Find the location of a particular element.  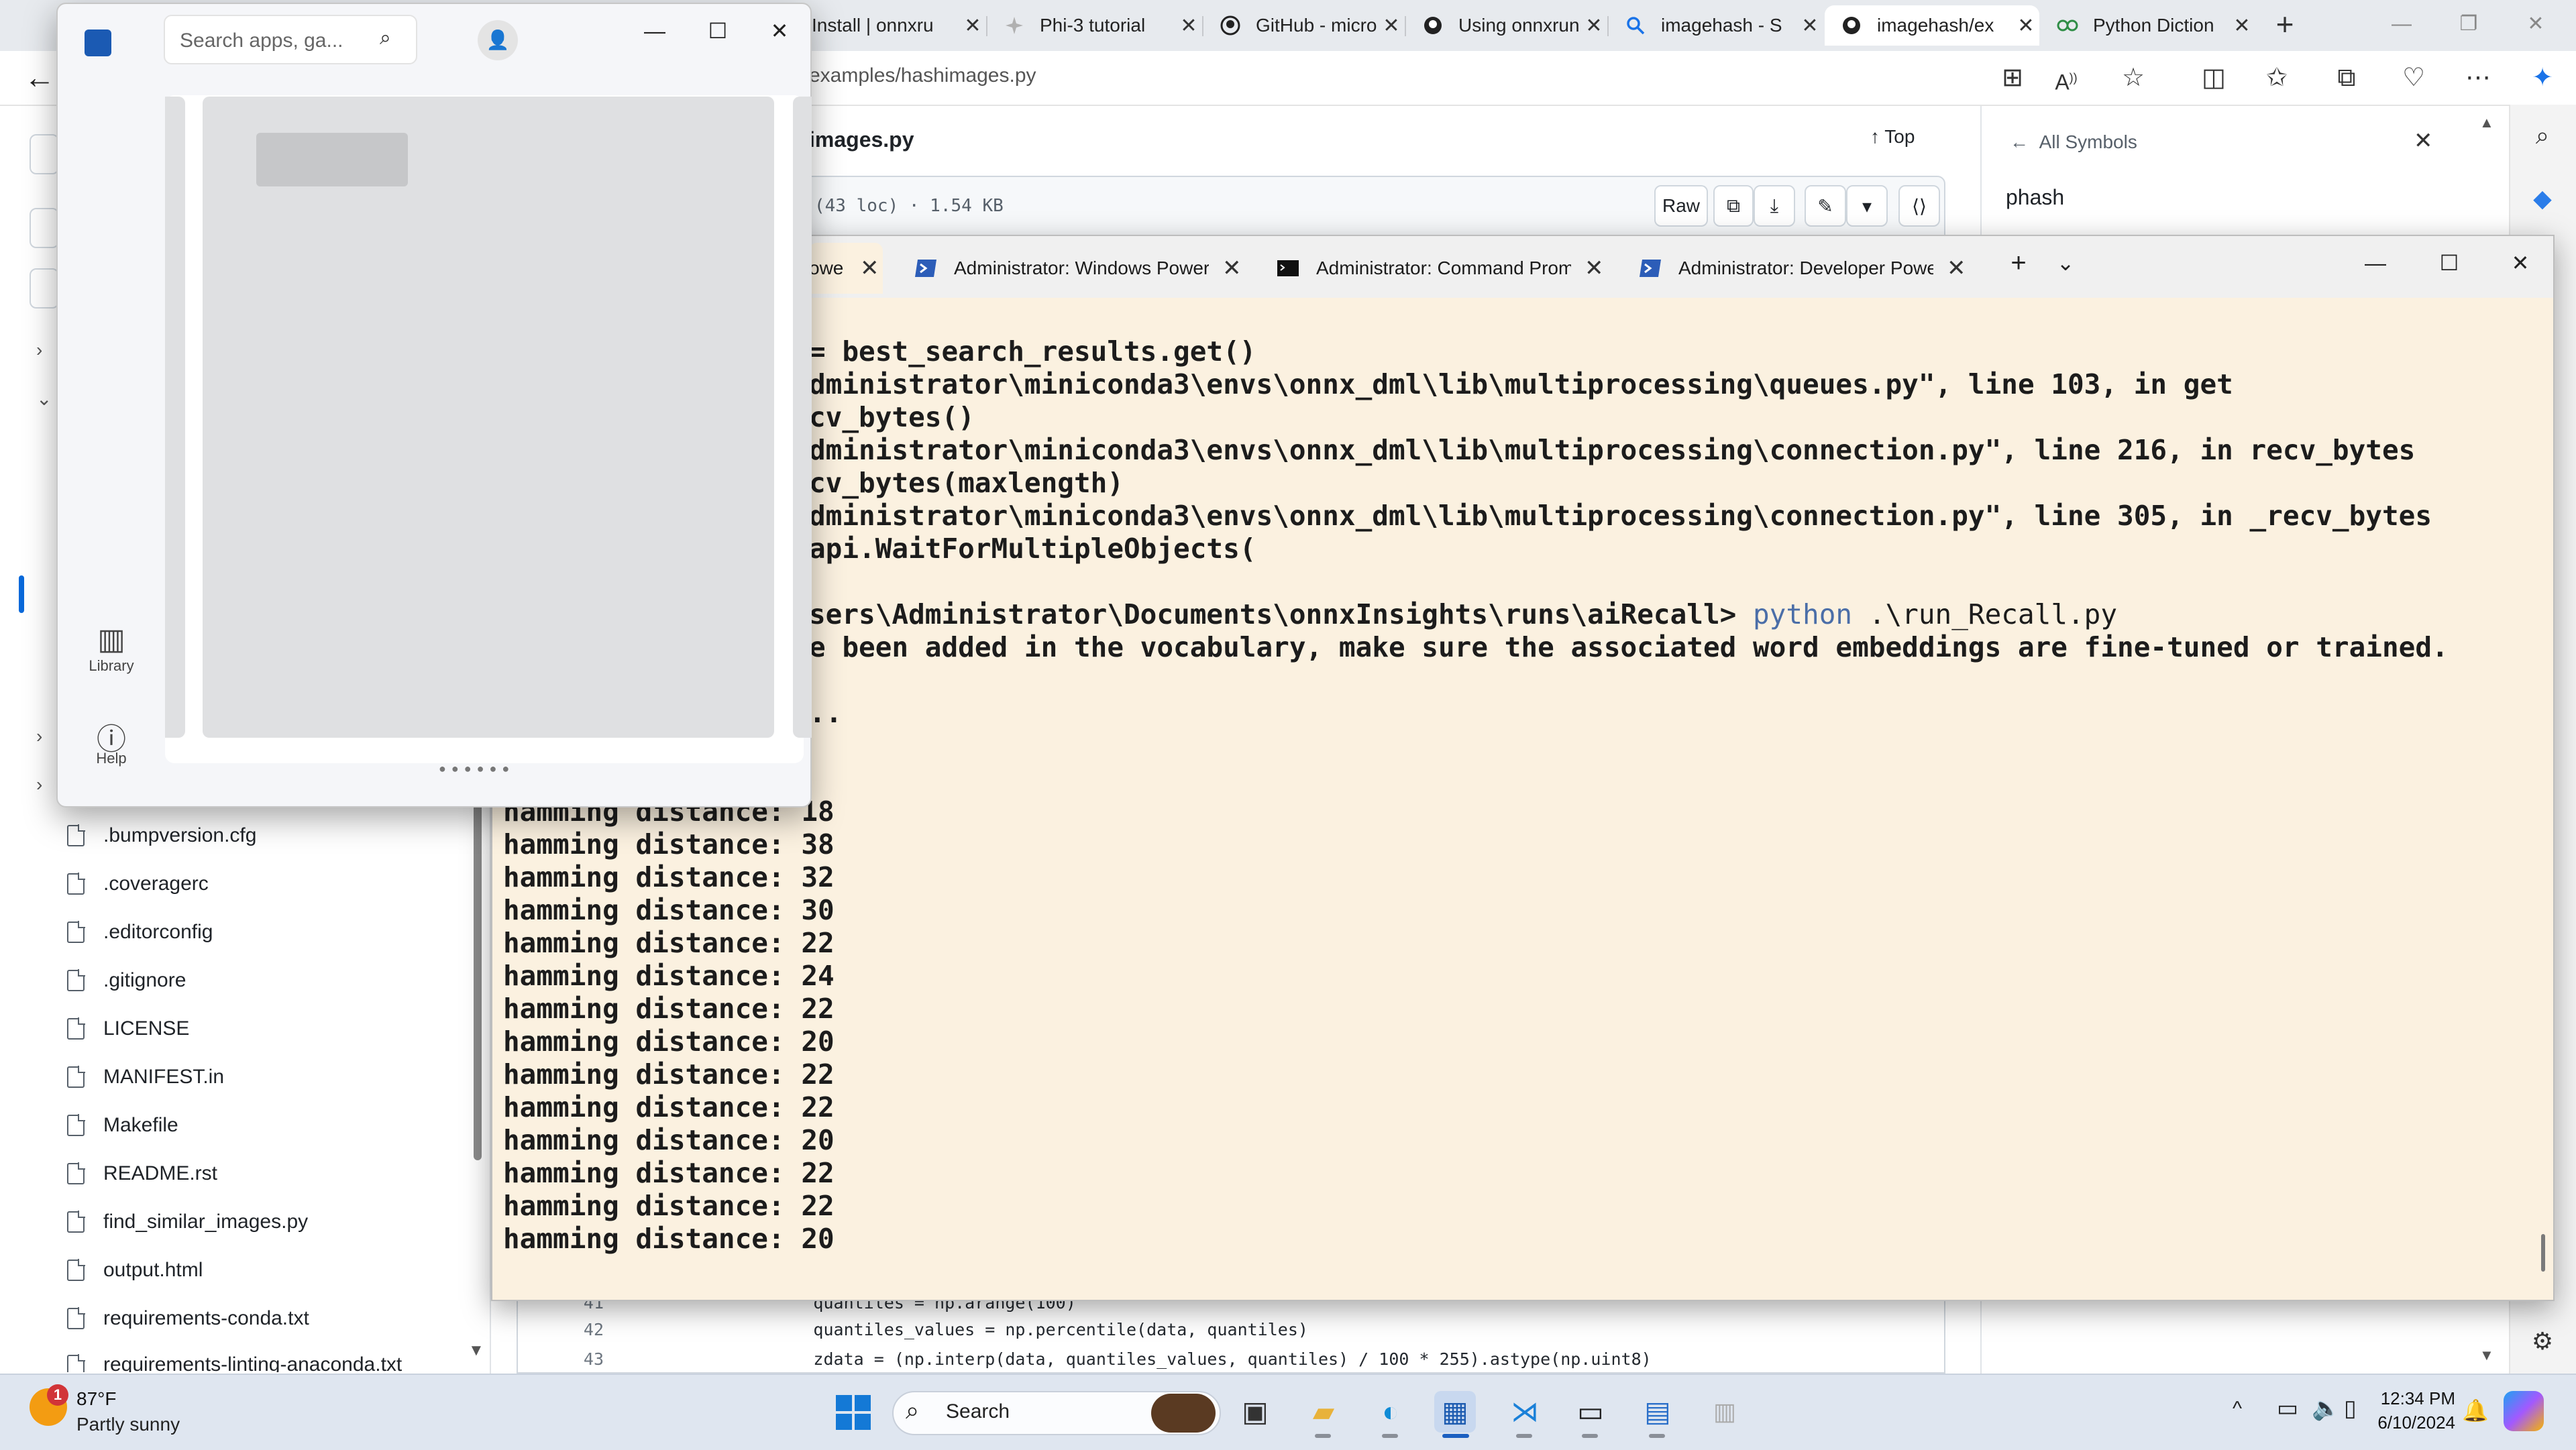

file-item: .gitignore is located at coordinates (126, 980).